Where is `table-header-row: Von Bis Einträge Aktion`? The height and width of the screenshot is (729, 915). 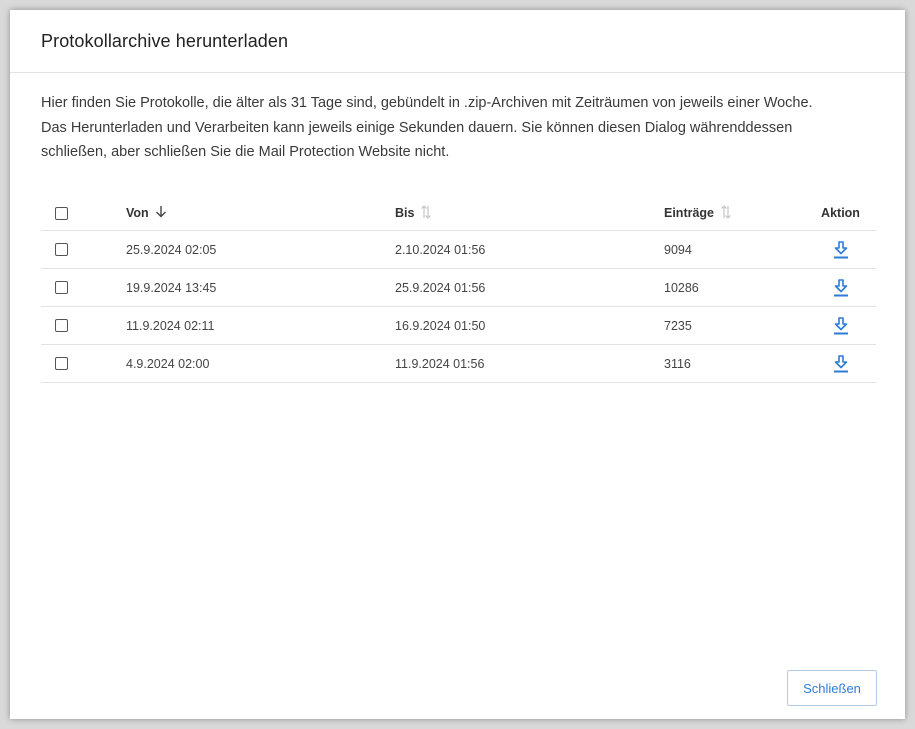 table-header-row: Von Bis Einträge Aktion is located at coordinates (458, 213).